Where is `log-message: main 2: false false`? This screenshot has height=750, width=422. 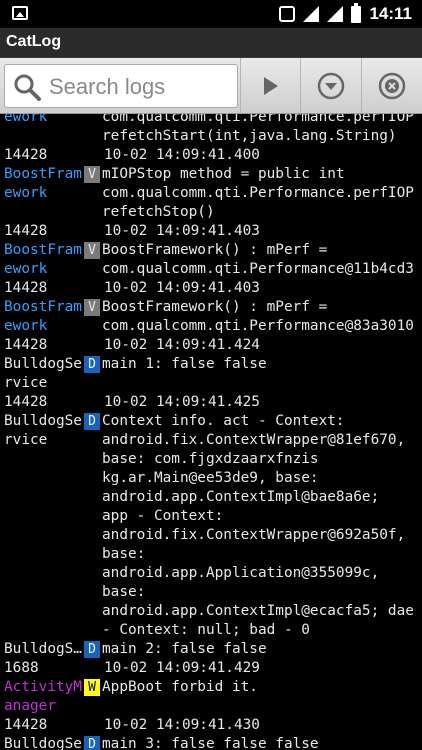
log-message: main 2: false false is located at coordinates (184, 649).